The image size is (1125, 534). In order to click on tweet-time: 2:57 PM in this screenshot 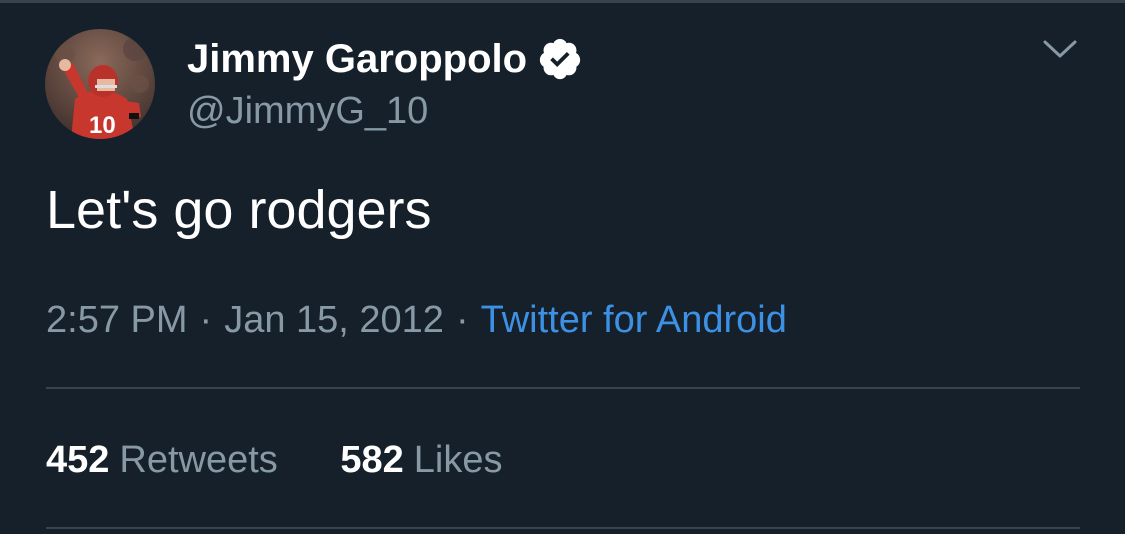, I will do `click(117, 320)`.